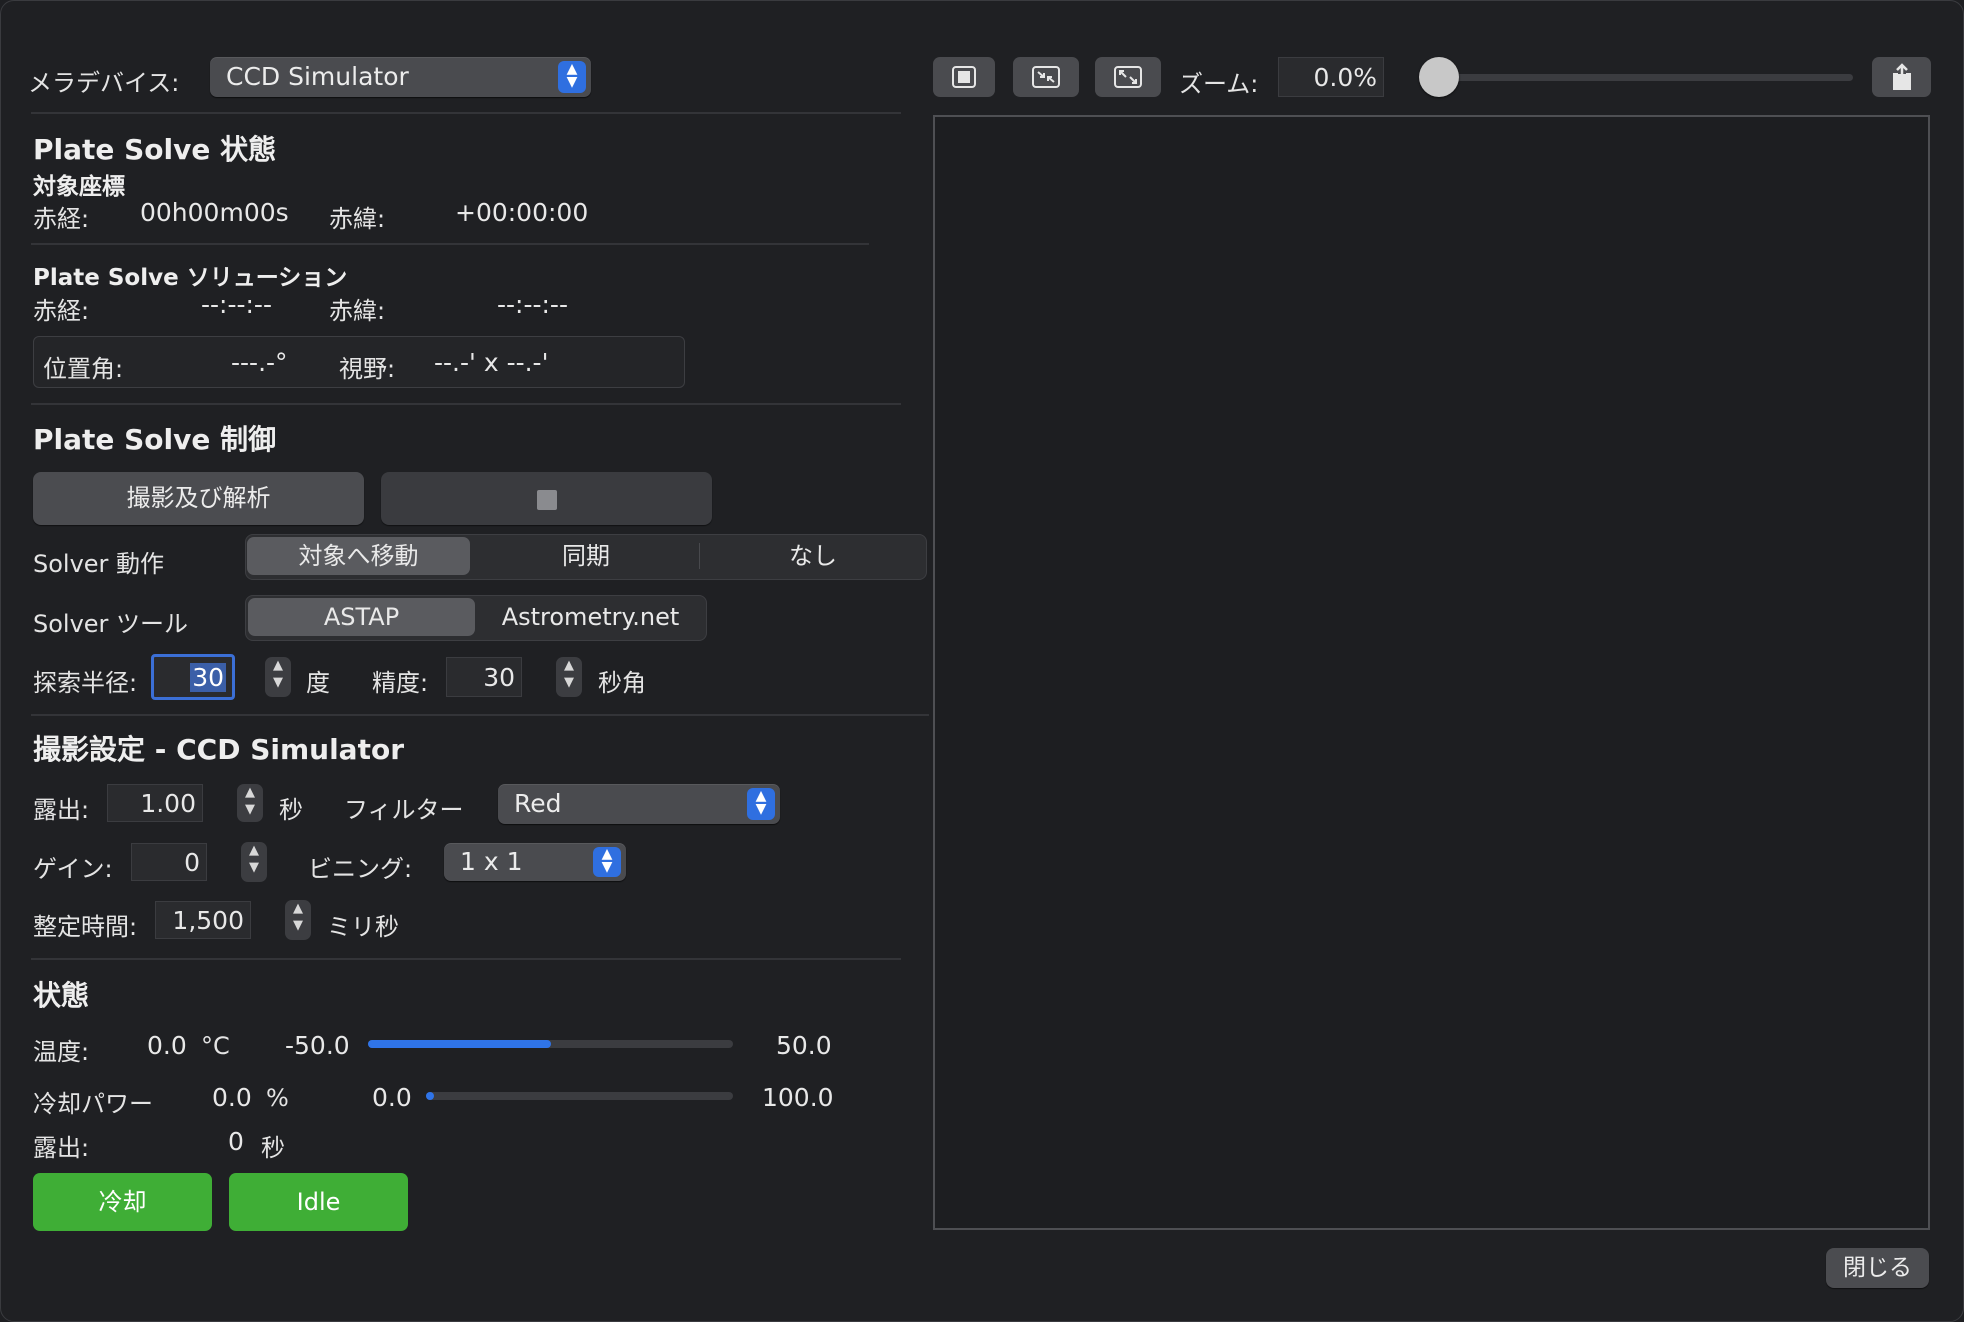  Describe the element at coordinates (459, 1044) in the screenshot. I see `temp-bar-fill` at that location.